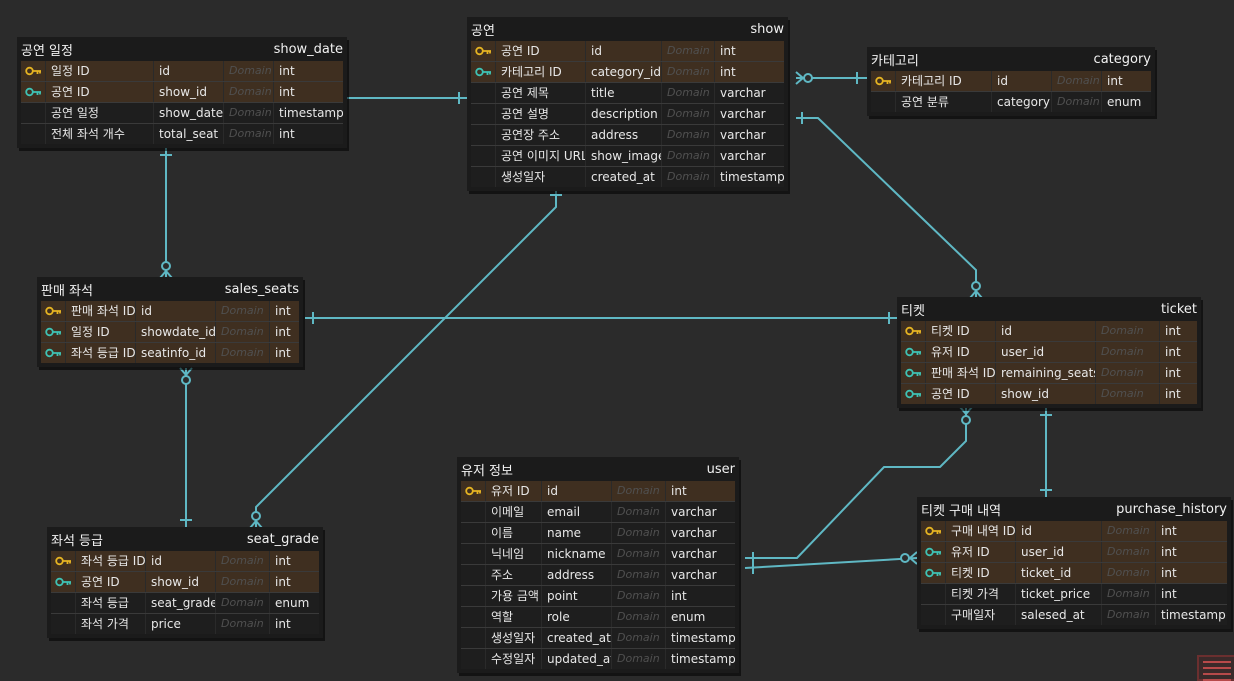 The width and height of the screenshot is (1234, 681). What do you see at coordinates (623, 156) in the screenshot?
I see `column-physical-name: show_image` at bounding box center [623, 156].